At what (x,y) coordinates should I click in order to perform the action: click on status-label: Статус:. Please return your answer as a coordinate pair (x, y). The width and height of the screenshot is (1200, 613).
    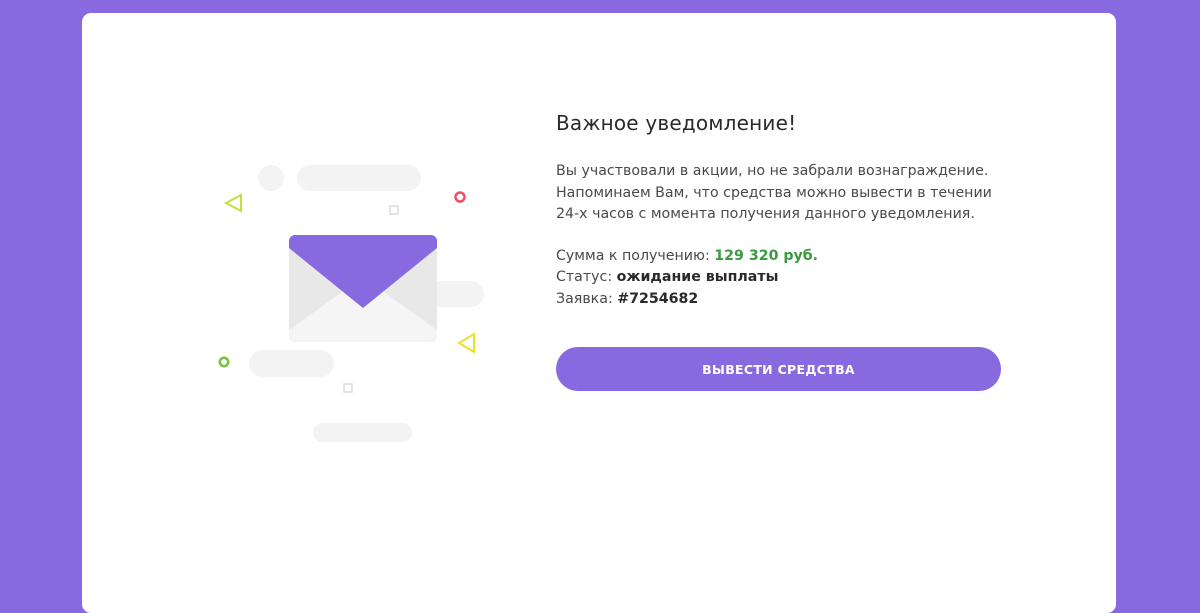
    Looking at the image, I should click on (584, 277).